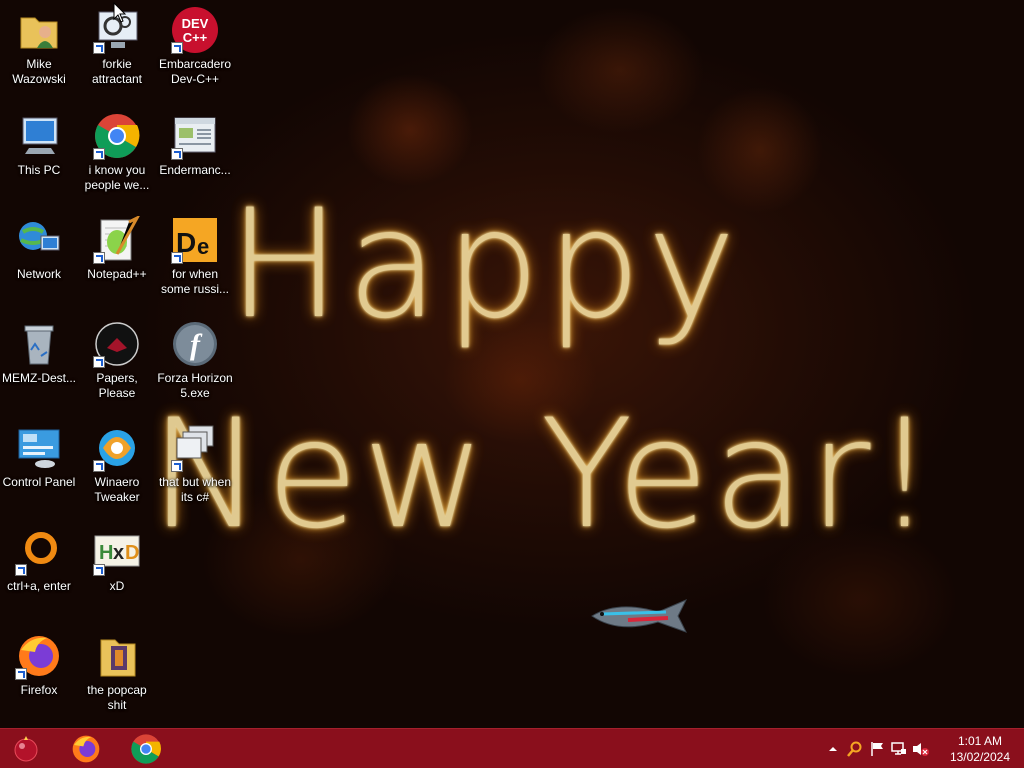 The image size is (1024, 769). I want to click on taskbar-chrome, so click(146, 749).